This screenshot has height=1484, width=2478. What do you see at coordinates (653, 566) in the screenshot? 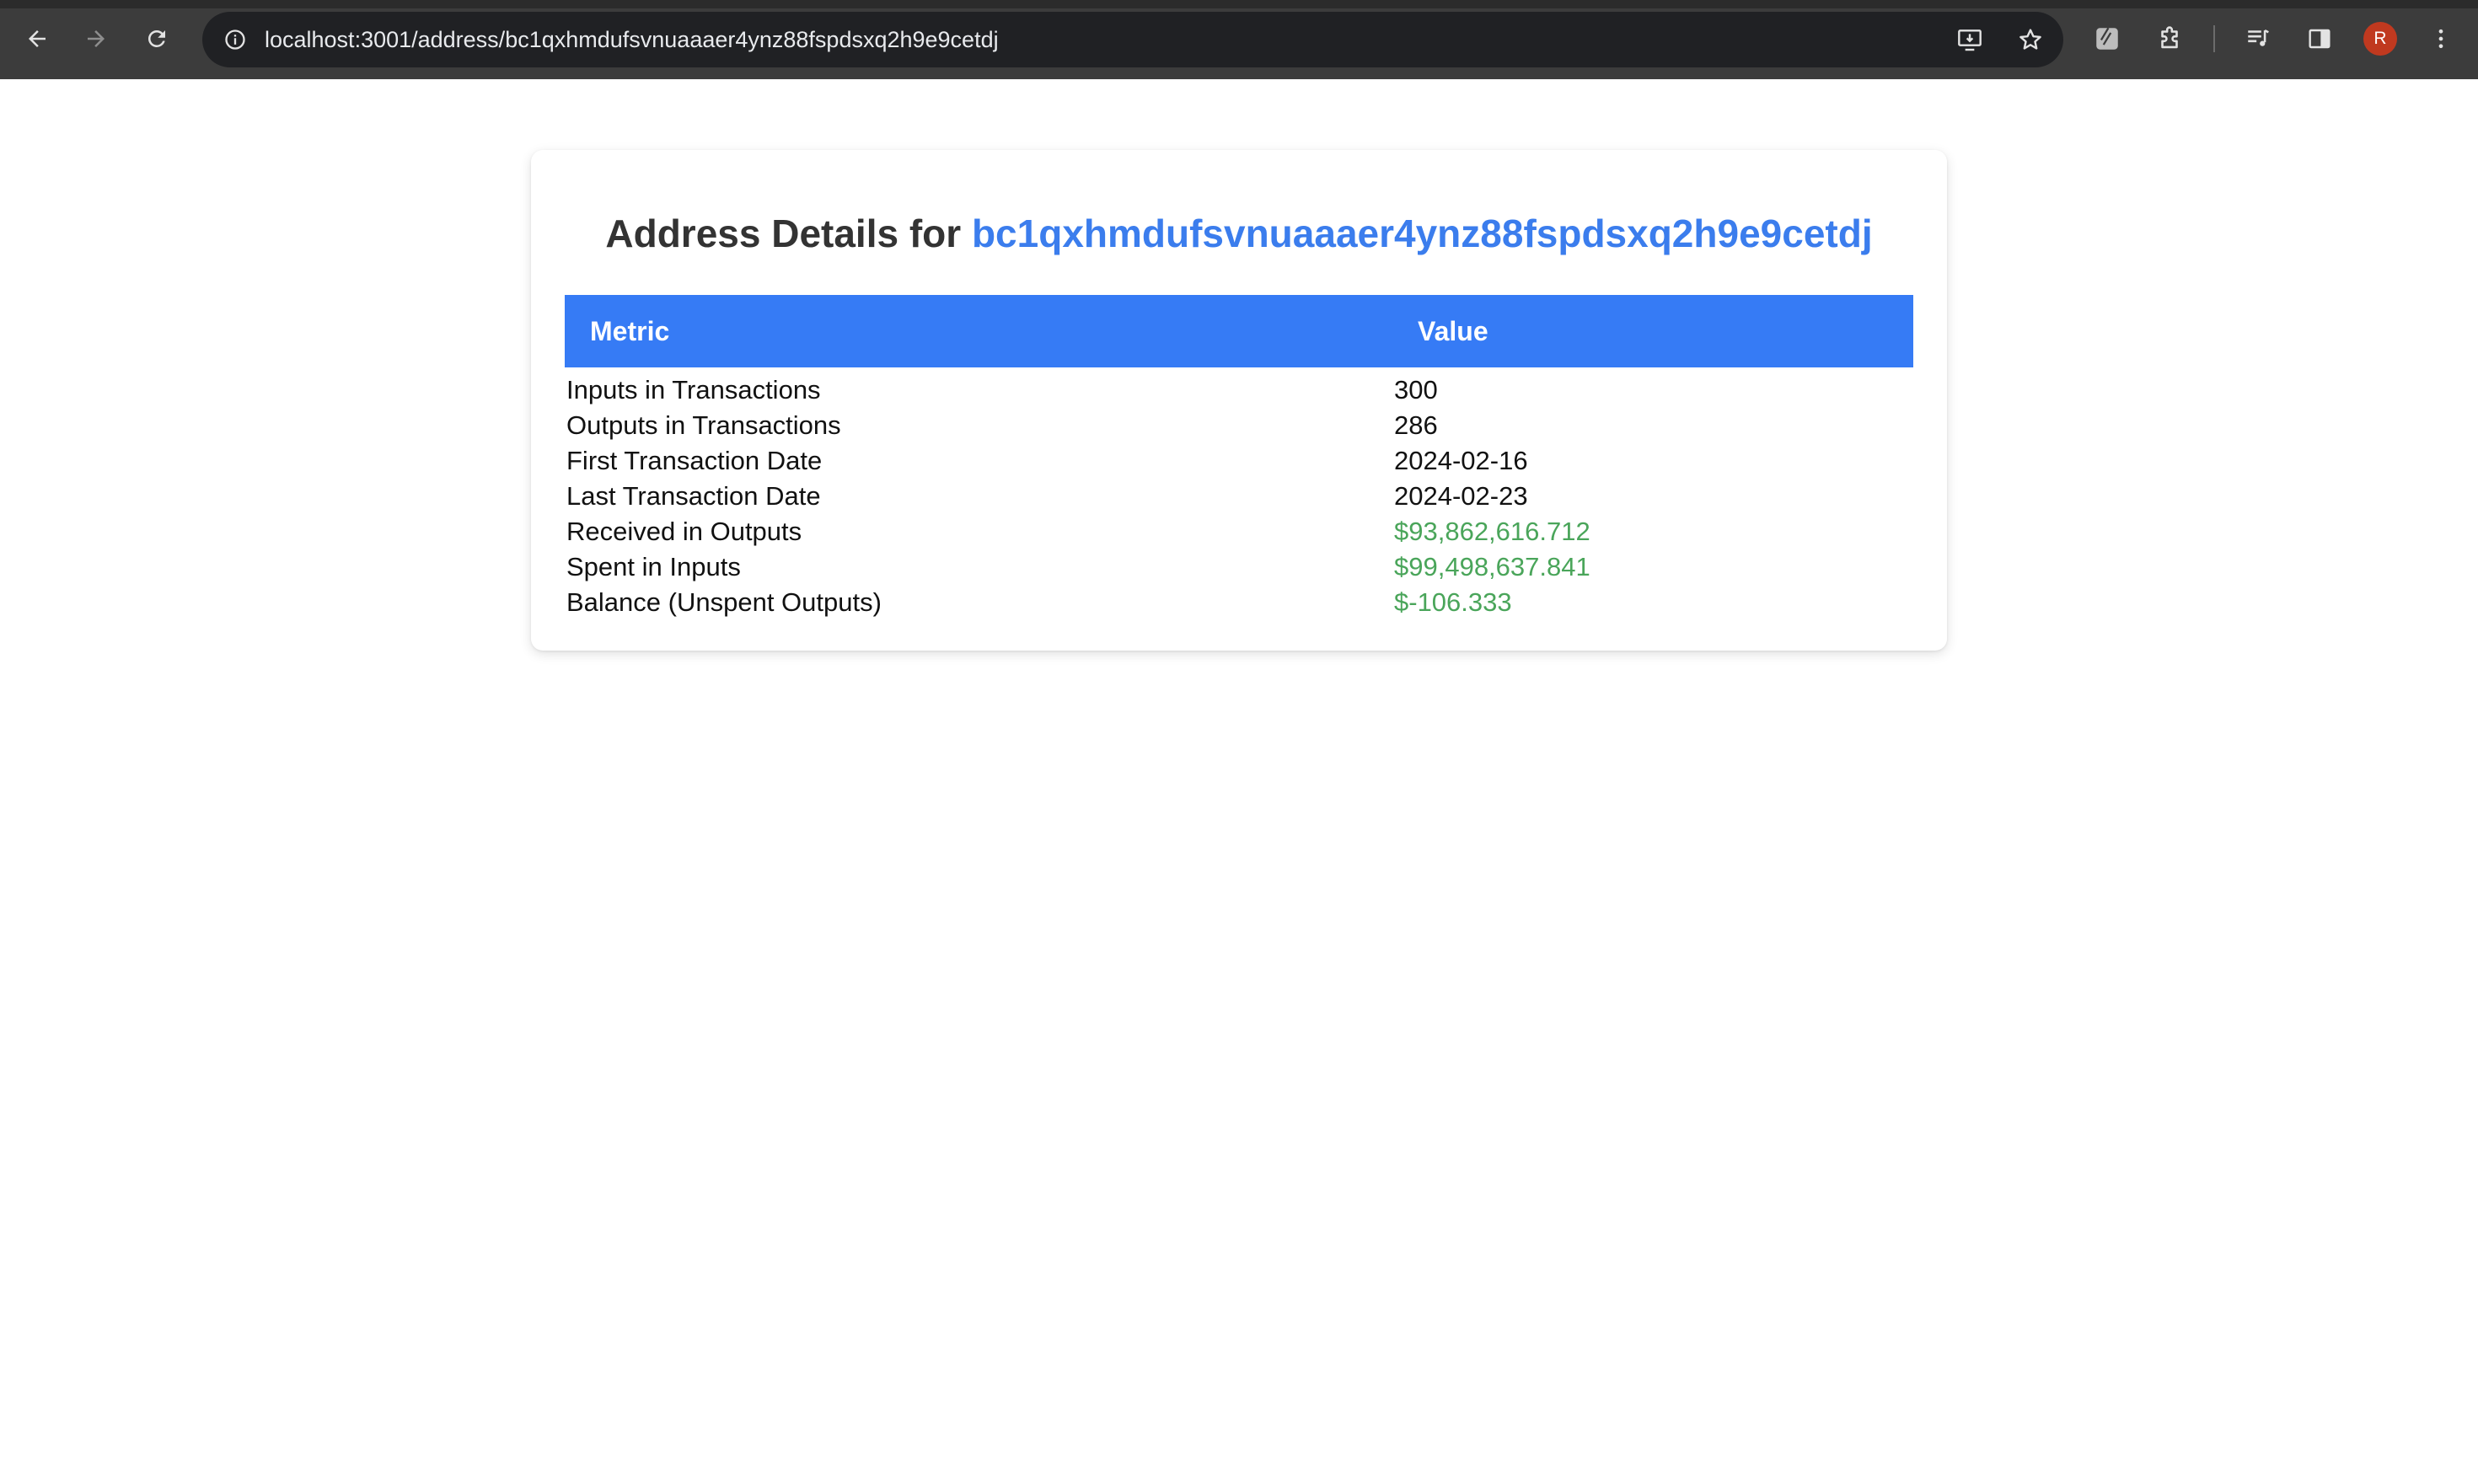
I see `metric-cell: Spent in Inputs` at bounding box center [653, 566].